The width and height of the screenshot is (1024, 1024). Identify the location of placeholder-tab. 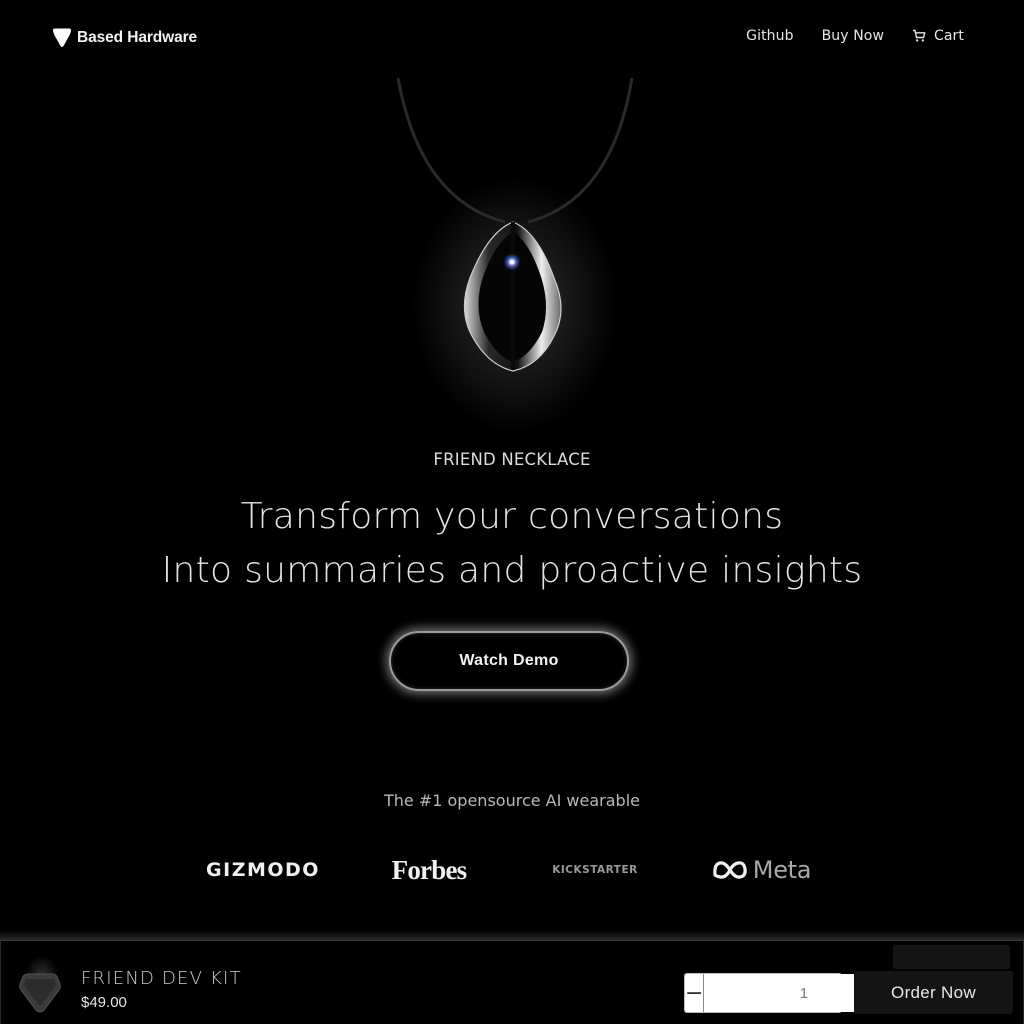
(951, 957).